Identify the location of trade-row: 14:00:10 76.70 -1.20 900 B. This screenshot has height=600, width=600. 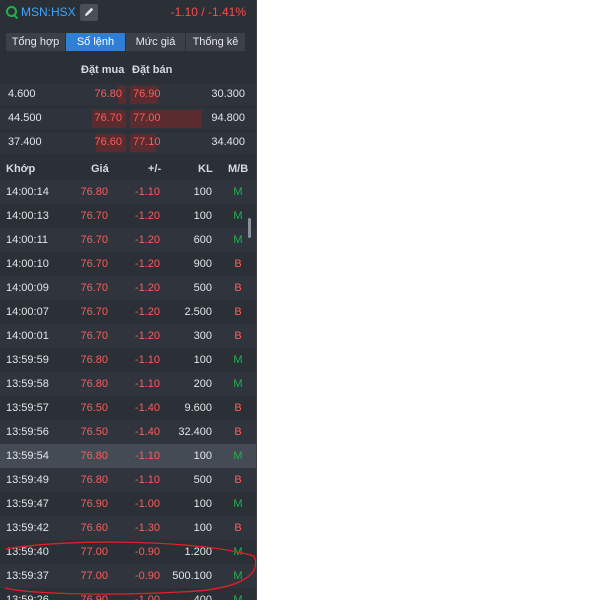
(128, 264).